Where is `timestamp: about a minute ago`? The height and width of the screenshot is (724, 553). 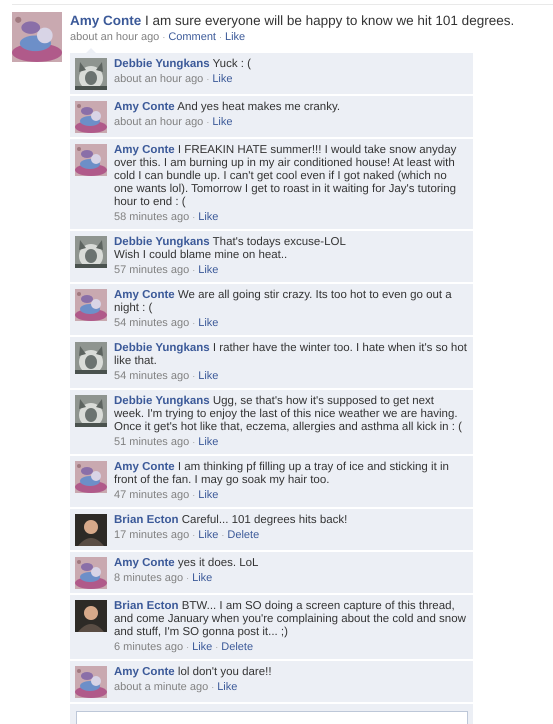 timestamp: about a minute ago is located at coordinates (161, 687).